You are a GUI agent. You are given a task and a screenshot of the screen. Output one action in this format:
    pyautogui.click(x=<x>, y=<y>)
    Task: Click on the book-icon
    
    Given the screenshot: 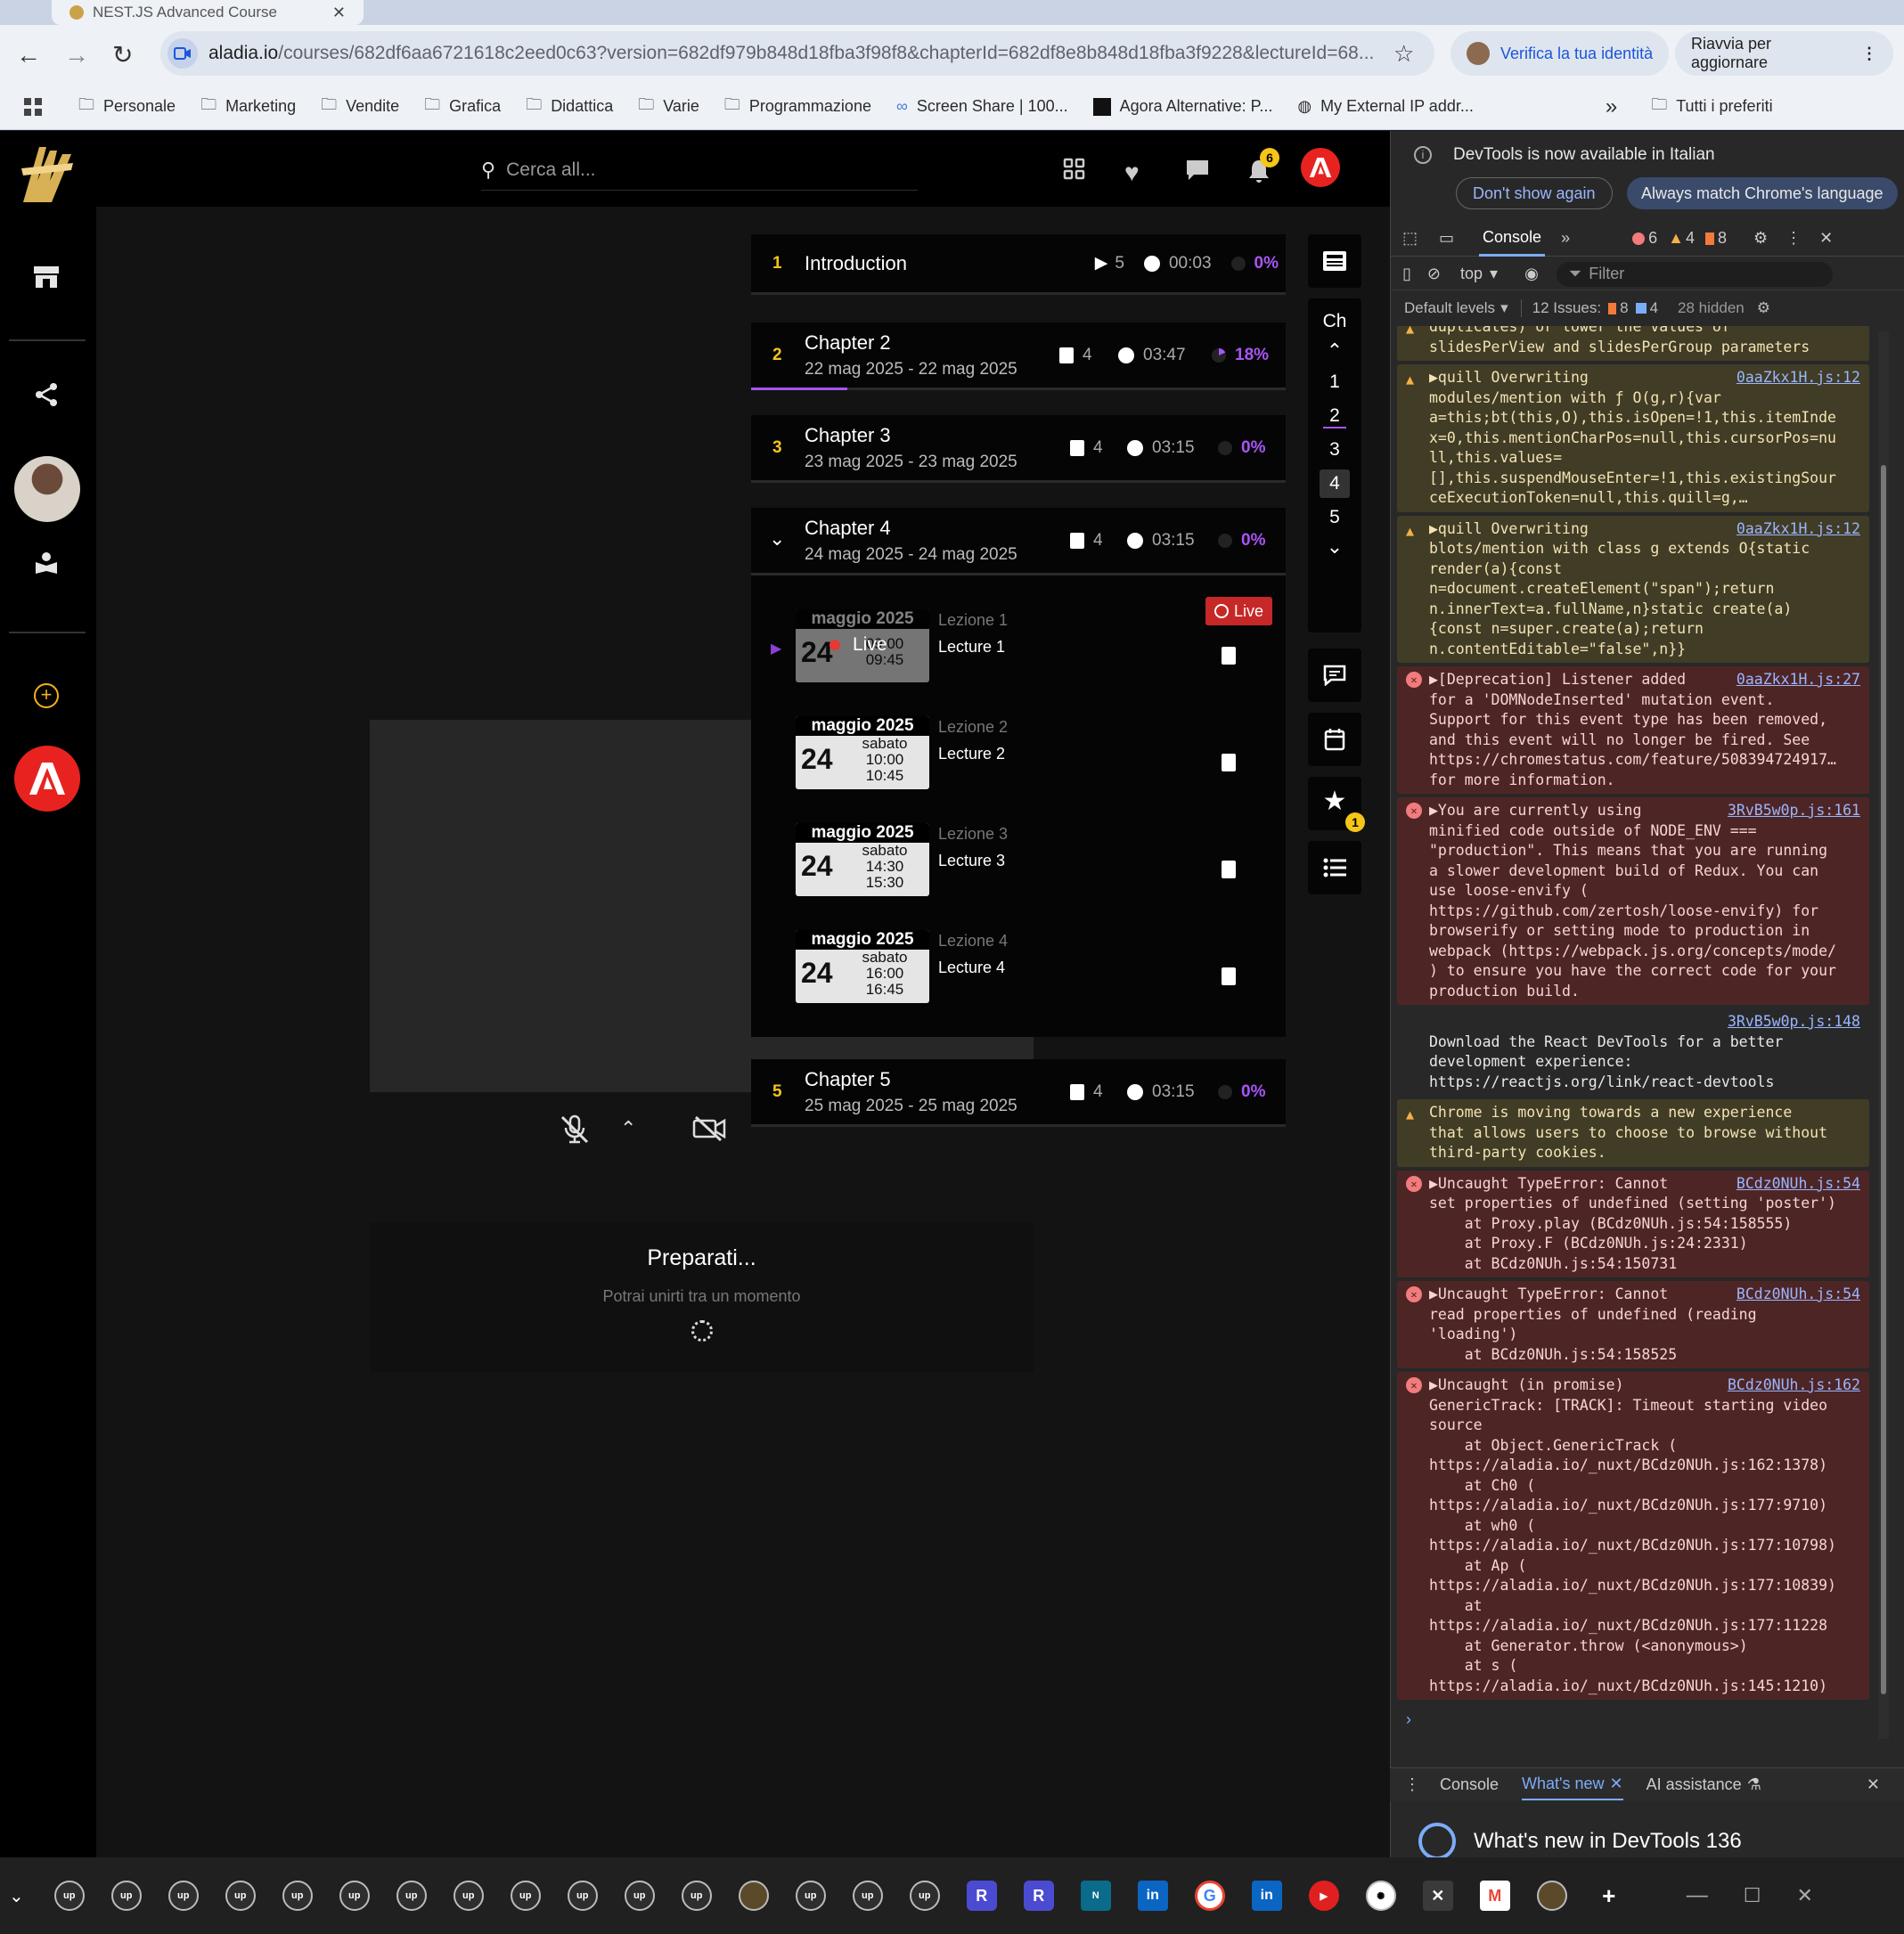 What is the action you would take?
    pyautogui.click(x=46, y=563)
    